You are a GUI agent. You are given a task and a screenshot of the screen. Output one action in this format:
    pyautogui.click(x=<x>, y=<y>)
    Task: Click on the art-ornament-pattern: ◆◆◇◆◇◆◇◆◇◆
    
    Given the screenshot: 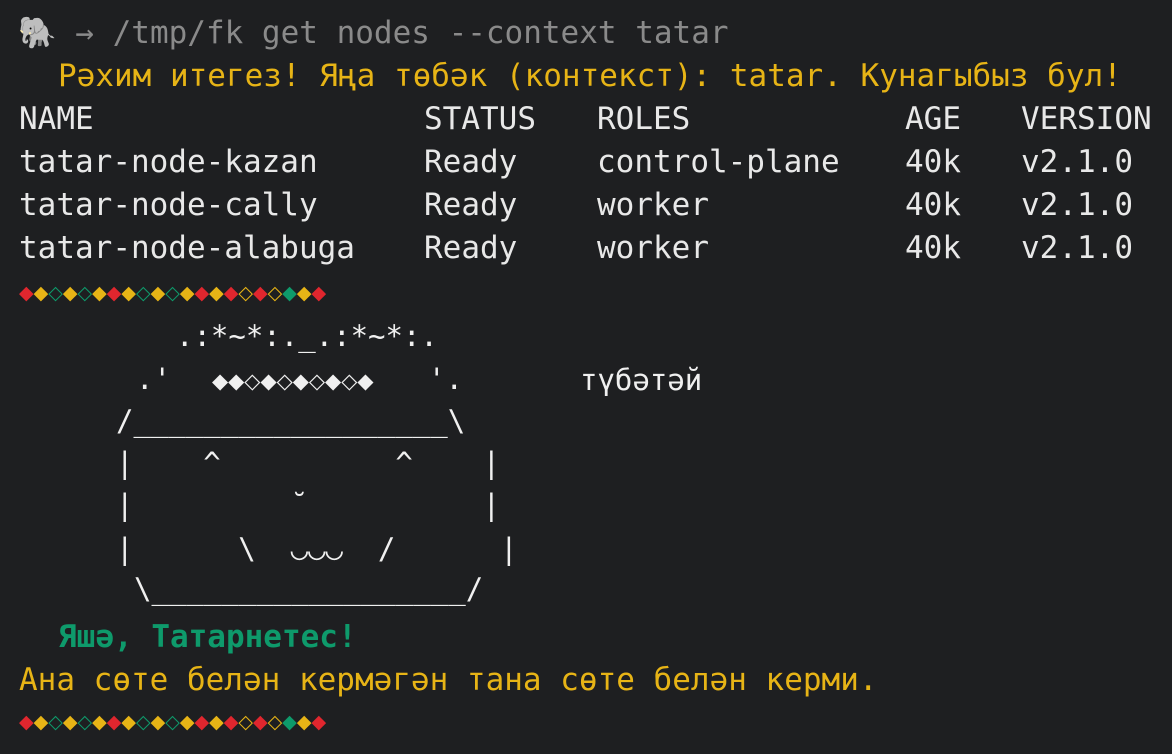 What is the action you would take?
    pyautogui.click(x=293, y=381)
    